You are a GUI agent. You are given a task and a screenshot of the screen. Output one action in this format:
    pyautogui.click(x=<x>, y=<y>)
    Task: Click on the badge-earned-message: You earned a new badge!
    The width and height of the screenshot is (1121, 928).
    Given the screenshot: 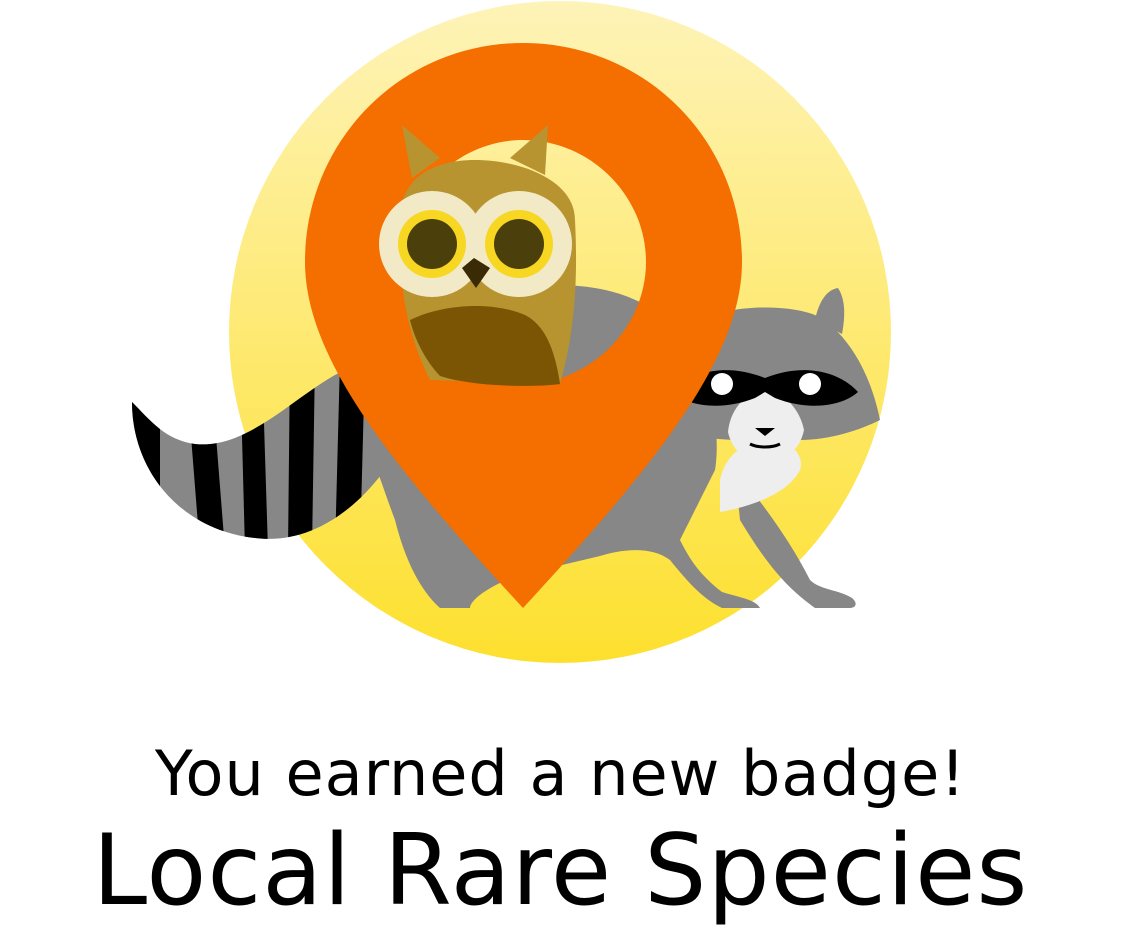 What is the action you would take?
    pyautogui.click(x=560, y=773)
    